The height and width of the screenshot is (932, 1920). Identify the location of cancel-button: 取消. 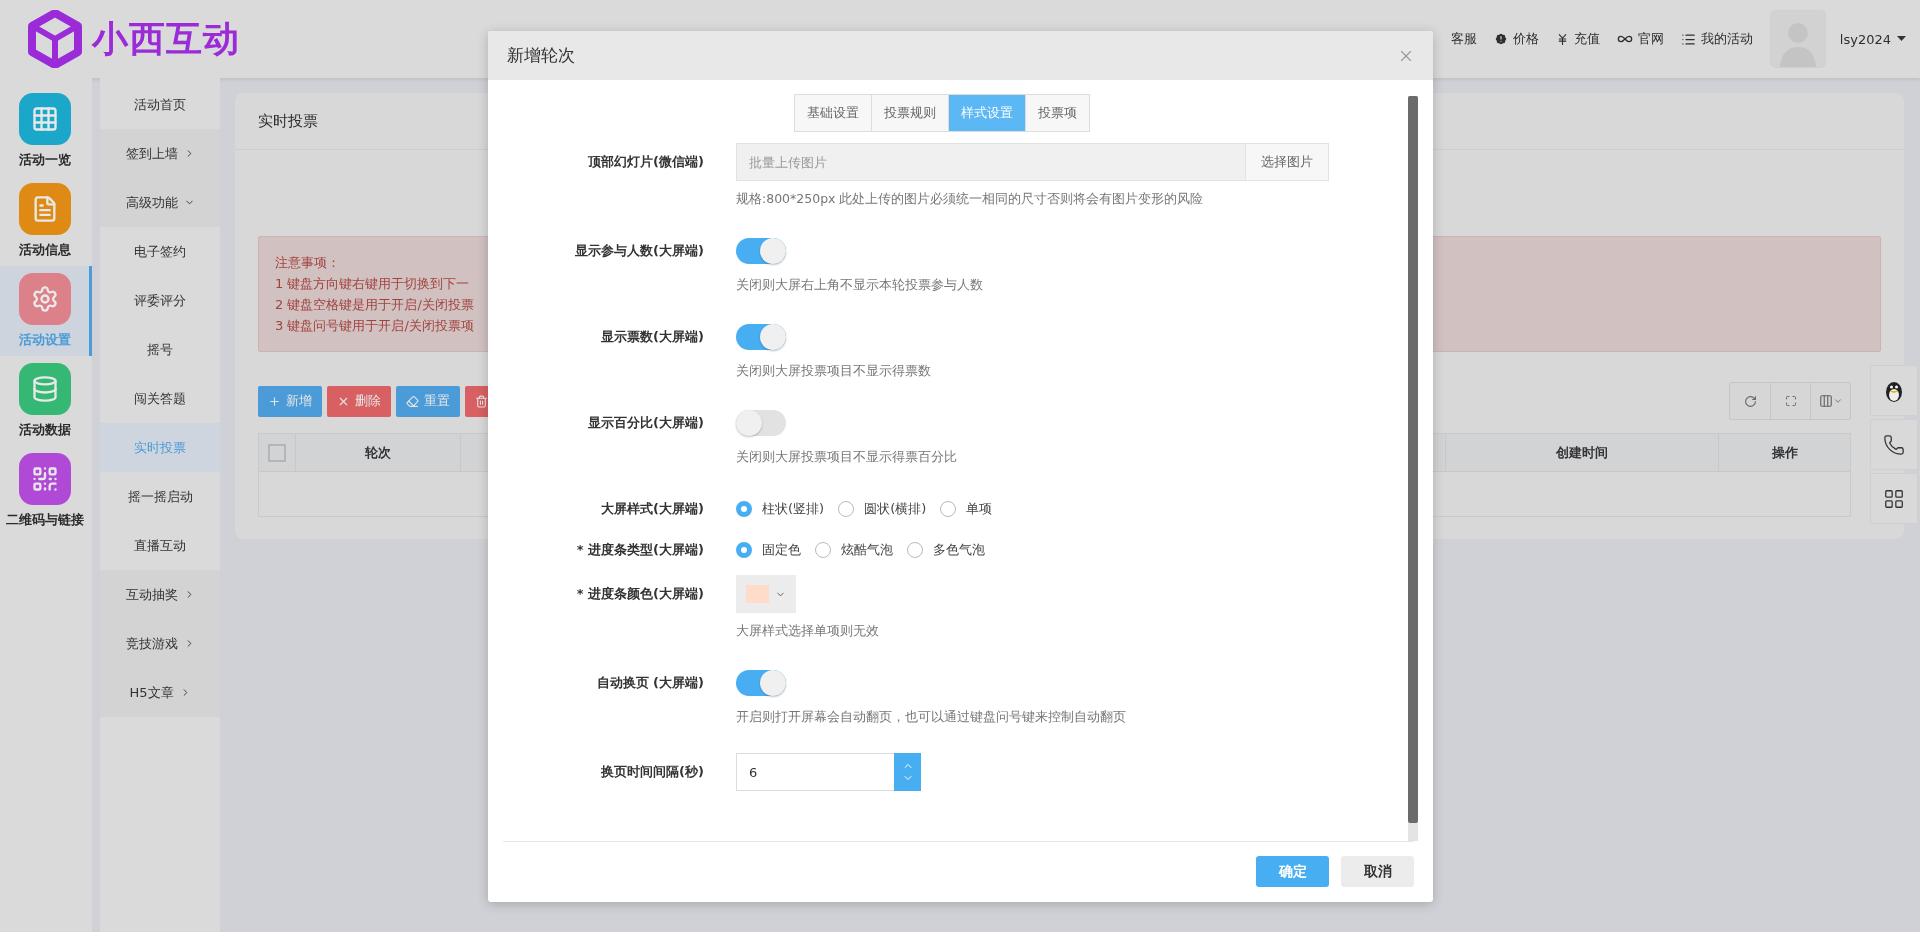
(1377, 871).